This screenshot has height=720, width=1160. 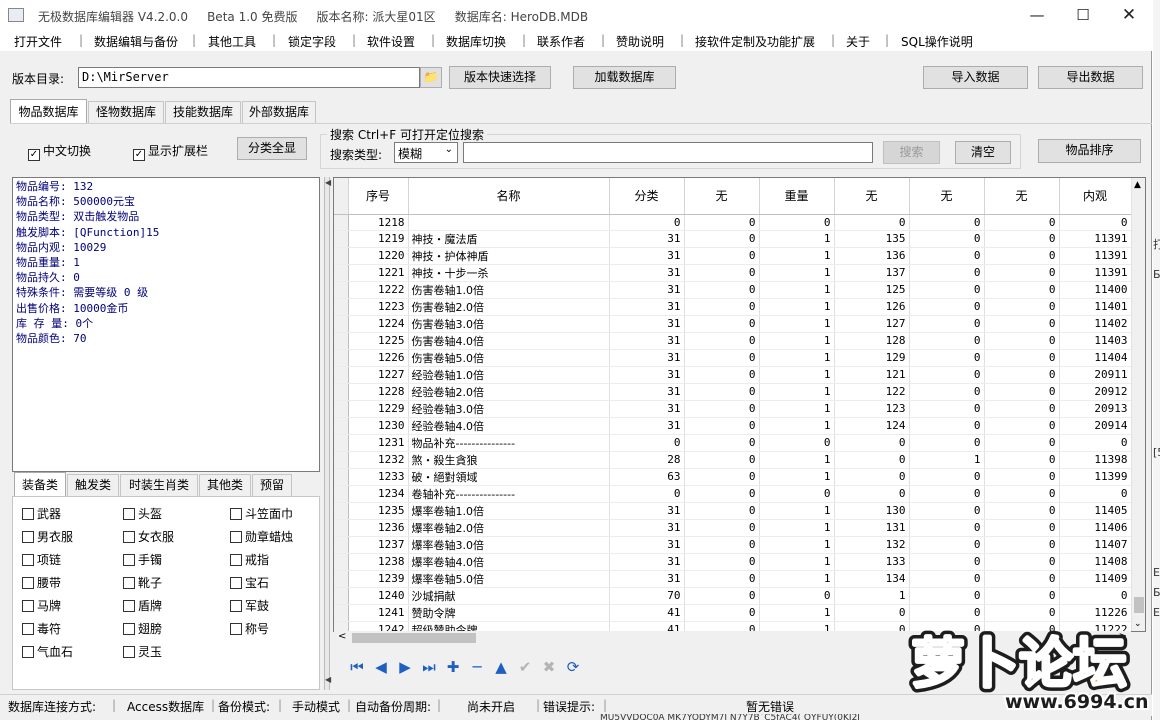 What do you see at coordinates (378, 307) in the screenshot?
I see `table-cell: 1223` at bounding box center [378, 307].